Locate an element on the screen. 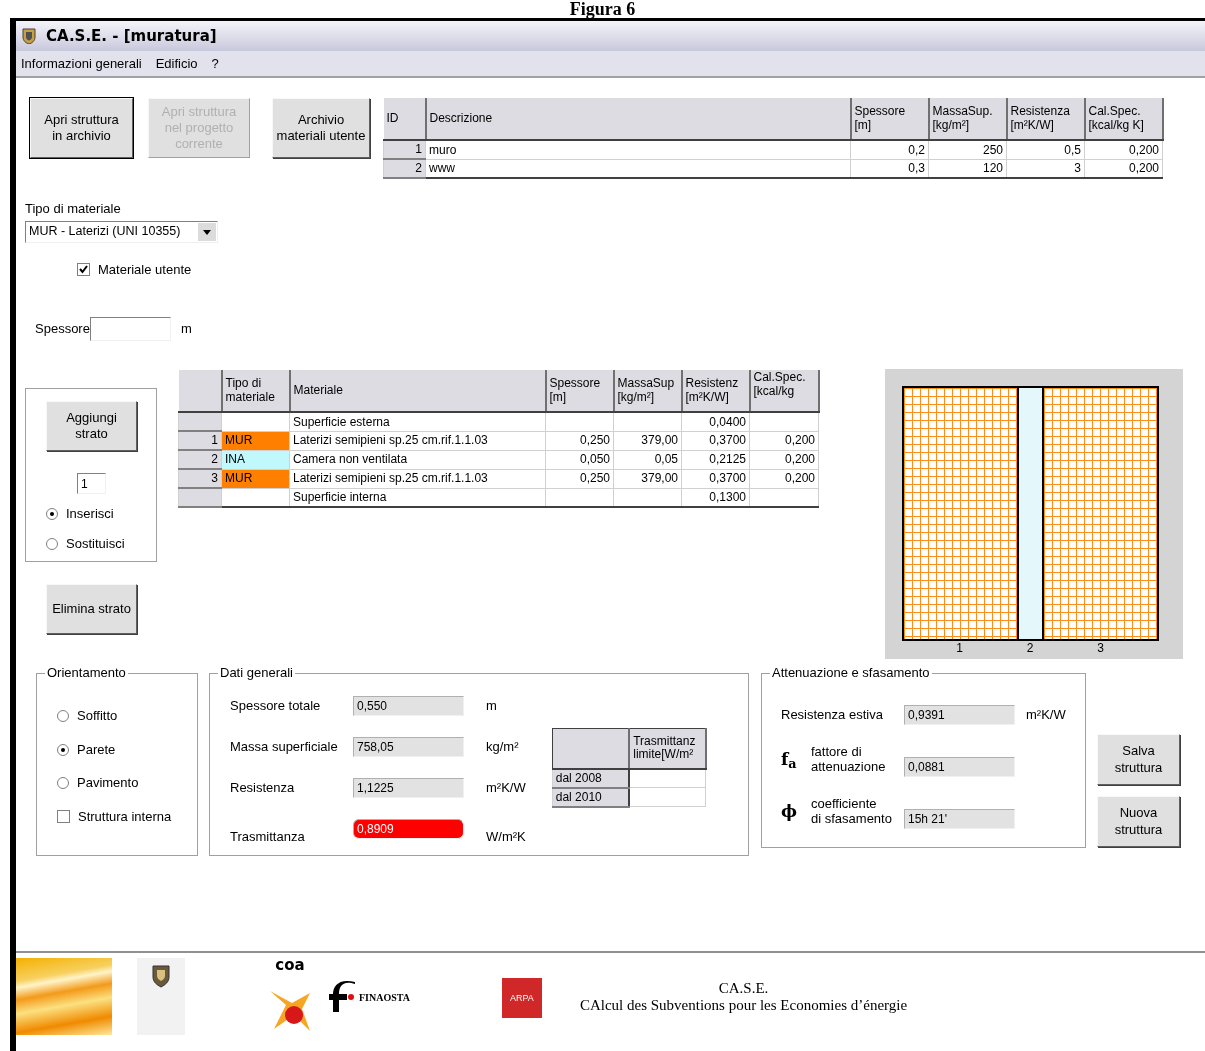  table-cell: 0,0400 is located at coordinates (715, 422).